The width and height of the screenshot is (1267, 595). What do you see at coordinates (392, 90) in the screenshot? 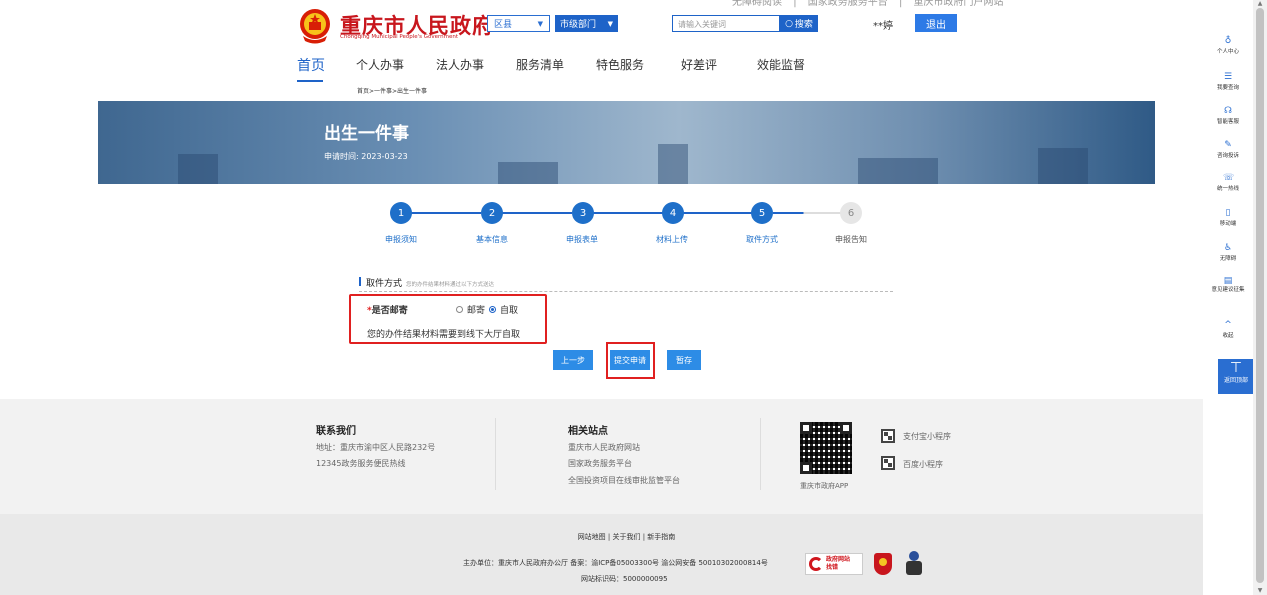
I see `breadcrumb: 首页>一件事>出生一件事` at bounding box center [392, 90].